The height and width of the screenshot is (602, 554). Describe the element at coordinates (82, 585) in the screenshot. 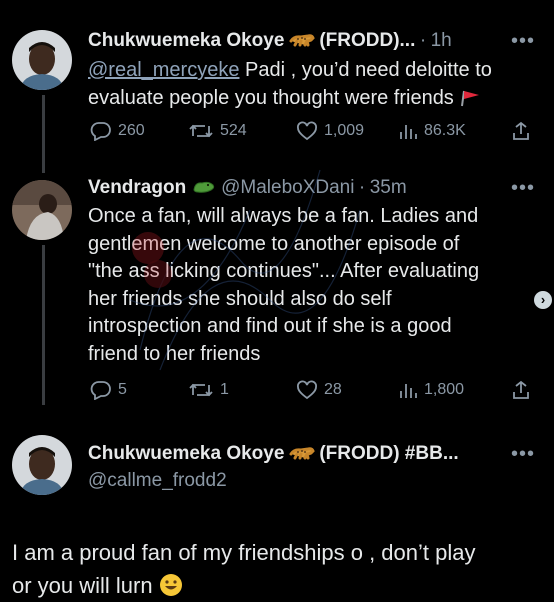

I see `tweet3-text-line2: or you will lurn` at that location.